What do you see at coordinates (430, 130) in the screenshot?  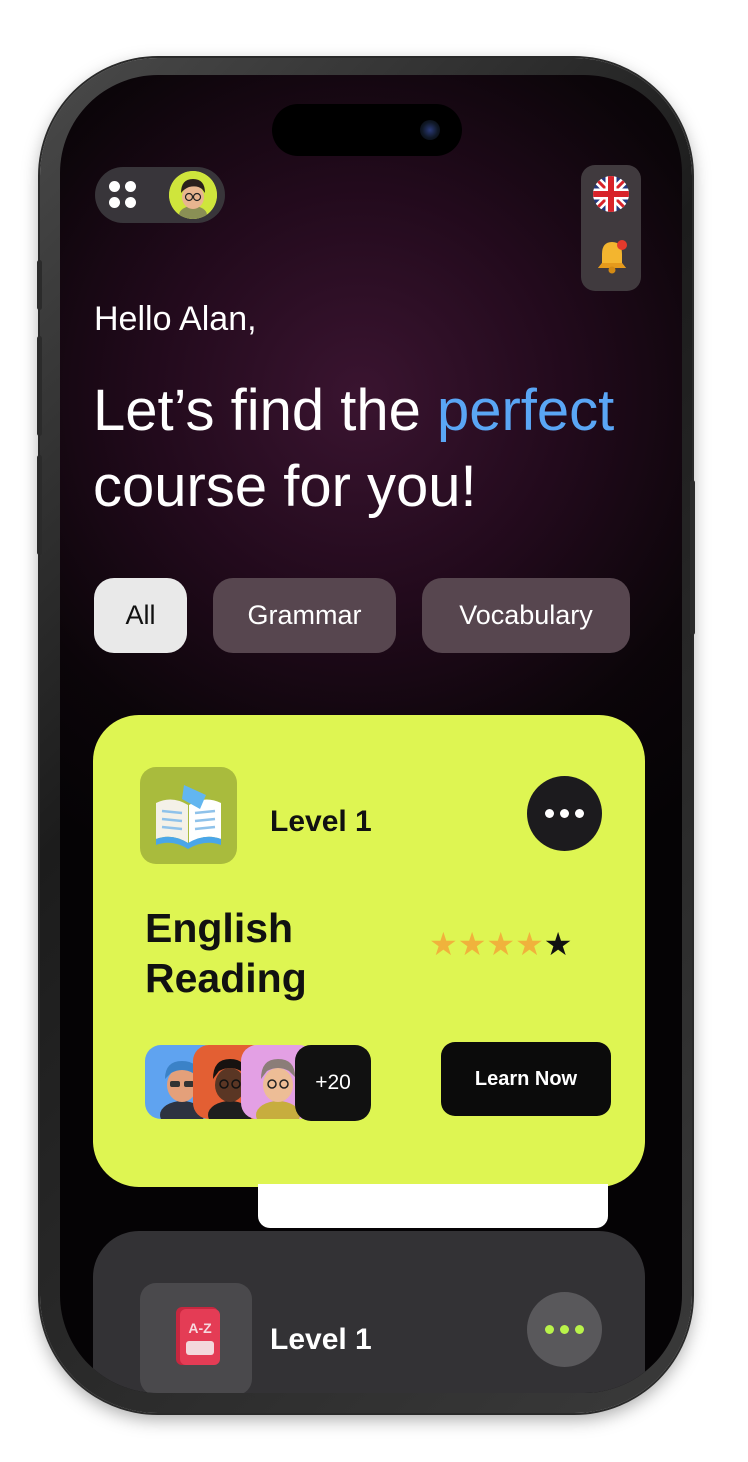 I see `front-camera` at bounding box center [430, 130].